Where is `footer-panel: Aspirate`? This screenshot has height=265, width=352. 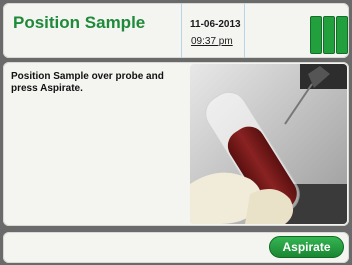 footer-panel: Aspirate is located at coordinates (176, 247).